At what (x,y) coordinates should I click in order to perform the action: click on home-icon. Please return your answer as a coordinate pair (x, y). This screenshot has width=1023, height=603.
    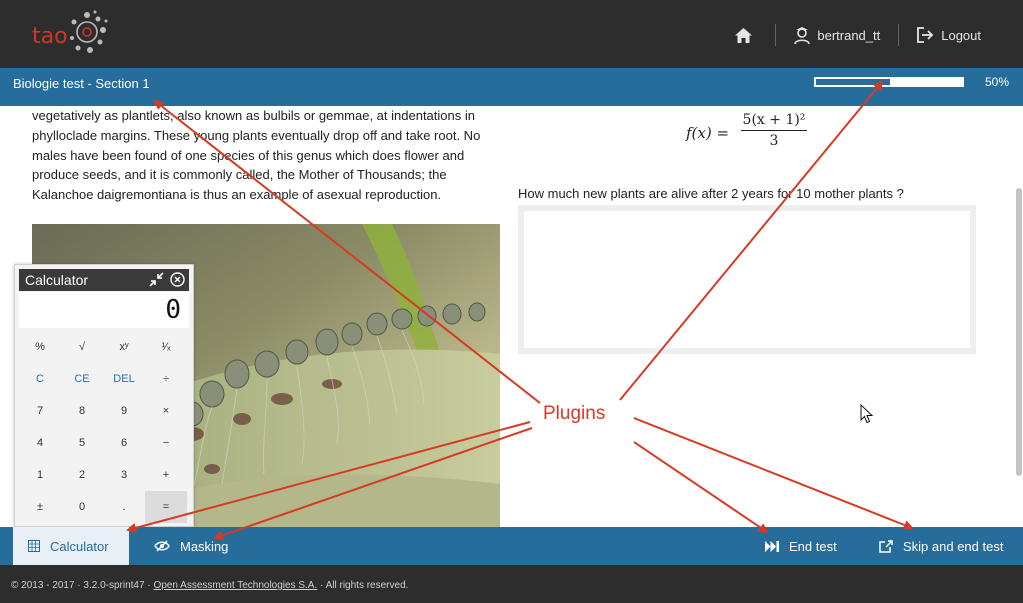
    Looking at the image, I should click on (744, 35).